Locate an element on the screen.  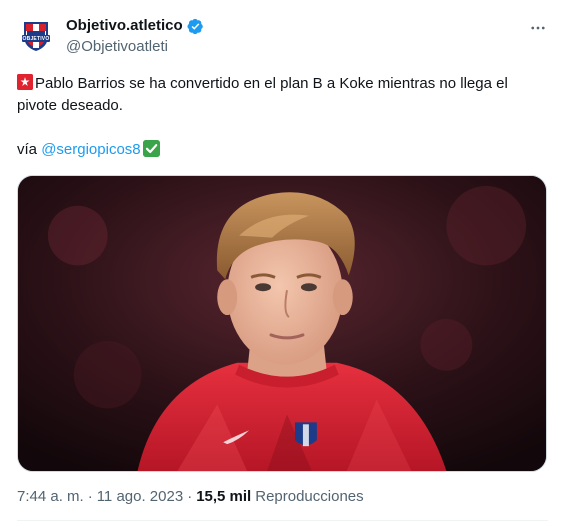
views-count: 15,5 mil is located at coordinates (224, 496).